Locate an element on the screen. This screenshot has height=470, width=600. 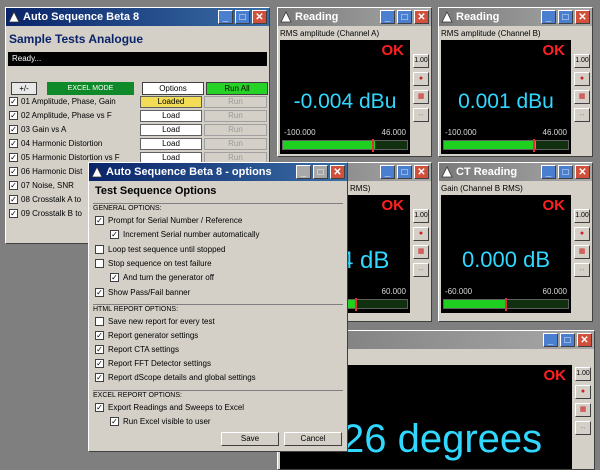
test-row: ✓ 04 Harmonic Distortion is located at coordinates (74, 143).